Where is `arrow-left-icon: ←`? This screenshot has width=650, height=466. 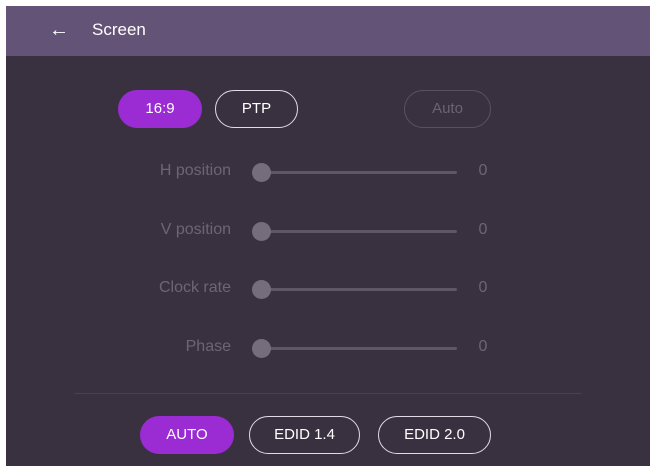
arrow-left-icon: ← is located at coordinates (59, 30).